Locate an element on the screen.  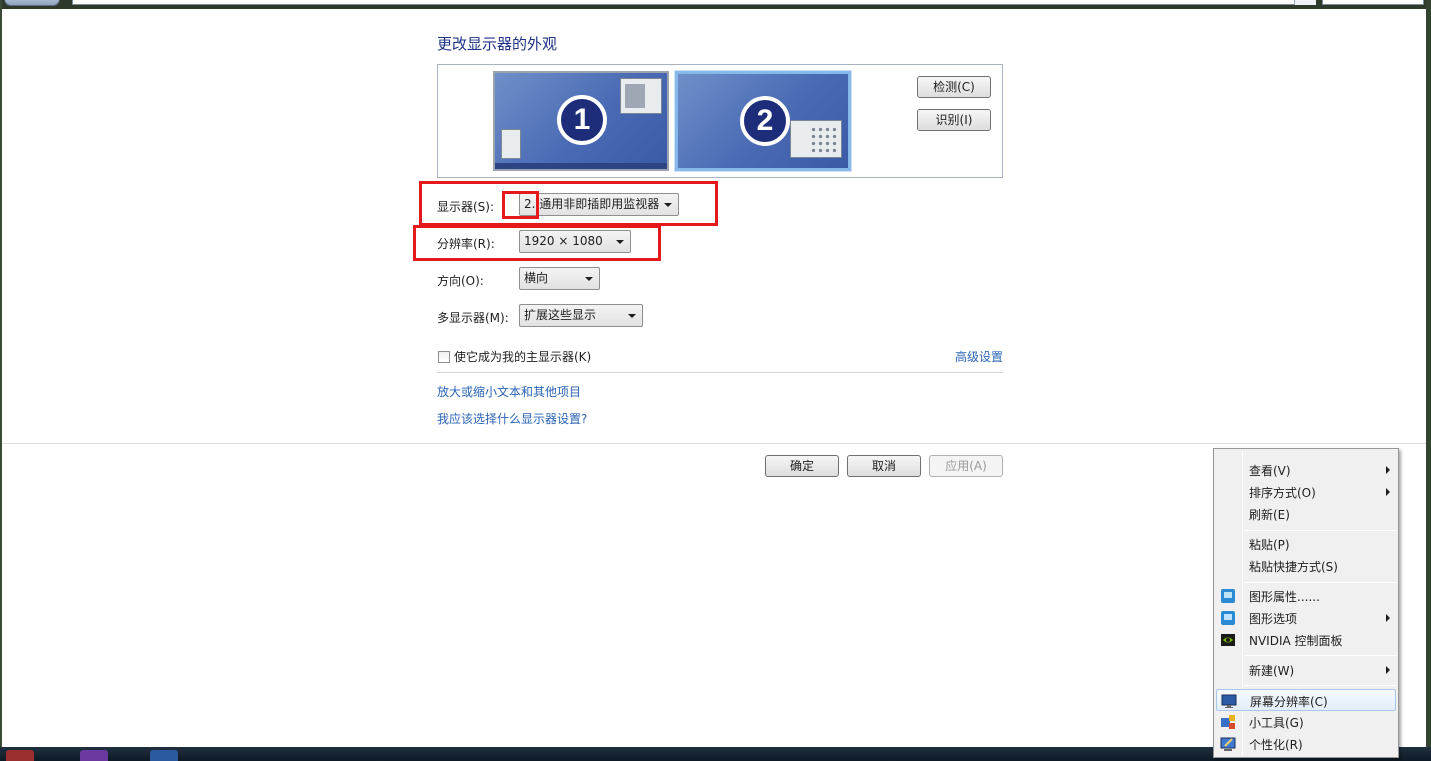
monitor-1-document-graphic is located at coordinates (511, 144).